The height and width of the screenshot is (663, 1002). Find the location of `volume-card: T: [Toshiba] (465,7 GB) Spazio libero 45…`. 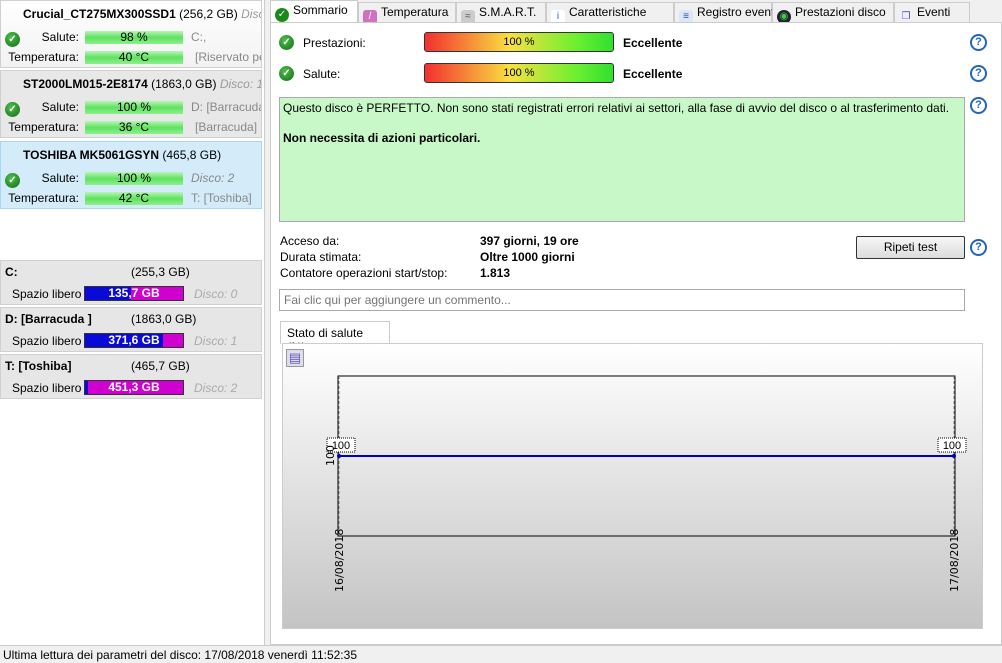

volume-card: T: [Toshiba] (465,7 GB) Spazio libero 45… is located at coordinates (131, 376).